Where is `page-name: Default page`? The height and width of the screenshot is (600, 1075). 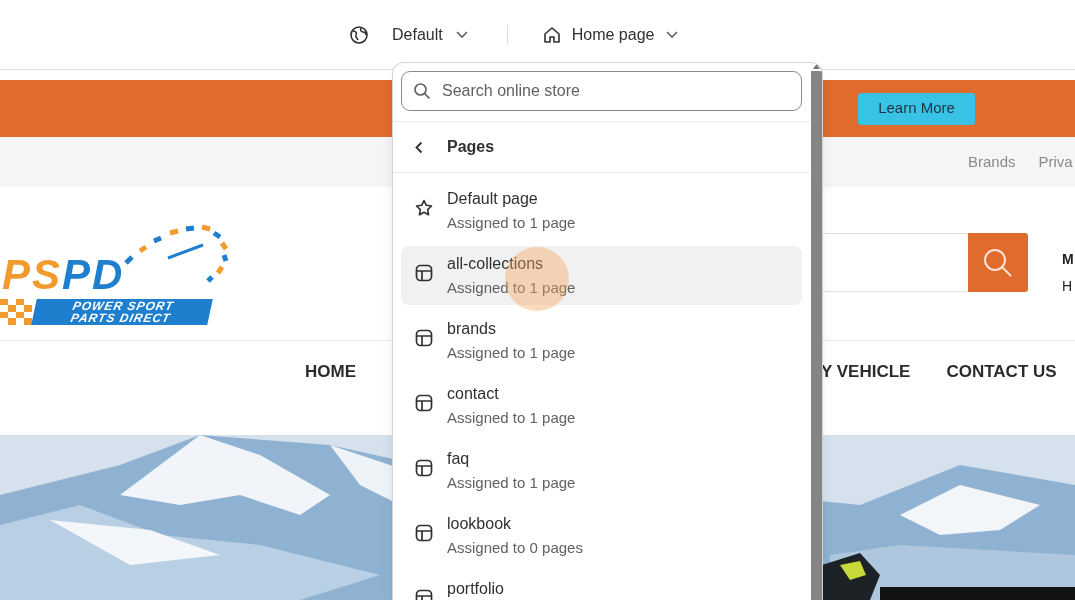 page-name: Default page is located at coordinates (493, 199).